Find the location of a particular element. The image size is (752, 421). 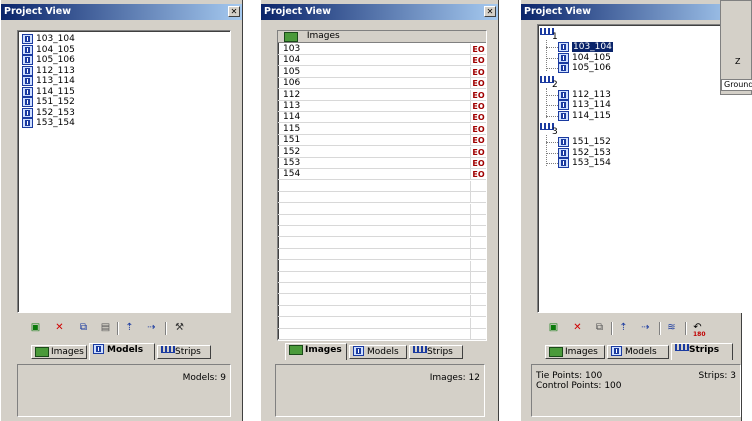

delete-model-icon: ✕ is located at coordinates (59, 328).